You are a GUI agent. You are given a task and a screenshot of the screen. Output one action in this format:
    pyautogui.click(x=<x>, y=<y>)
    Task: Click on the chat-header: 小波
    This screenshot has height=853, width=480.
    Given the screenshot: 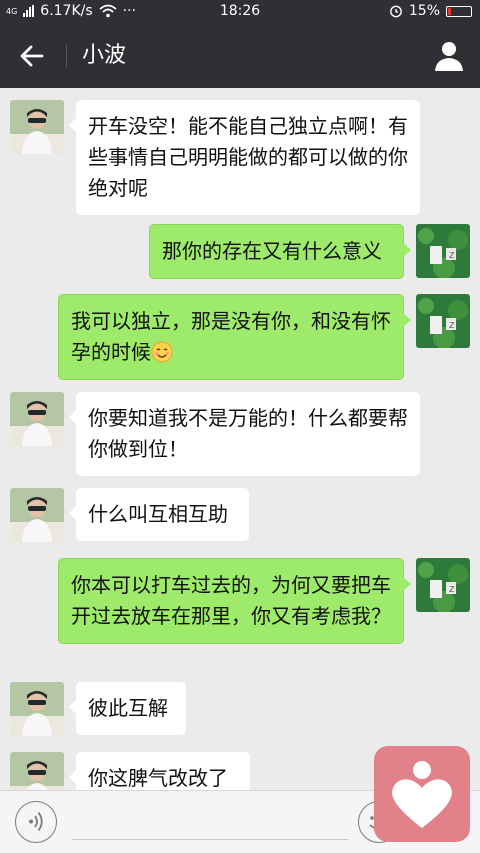 What is the action you would take?
    pyautogui.click(x=240, y=56)
    